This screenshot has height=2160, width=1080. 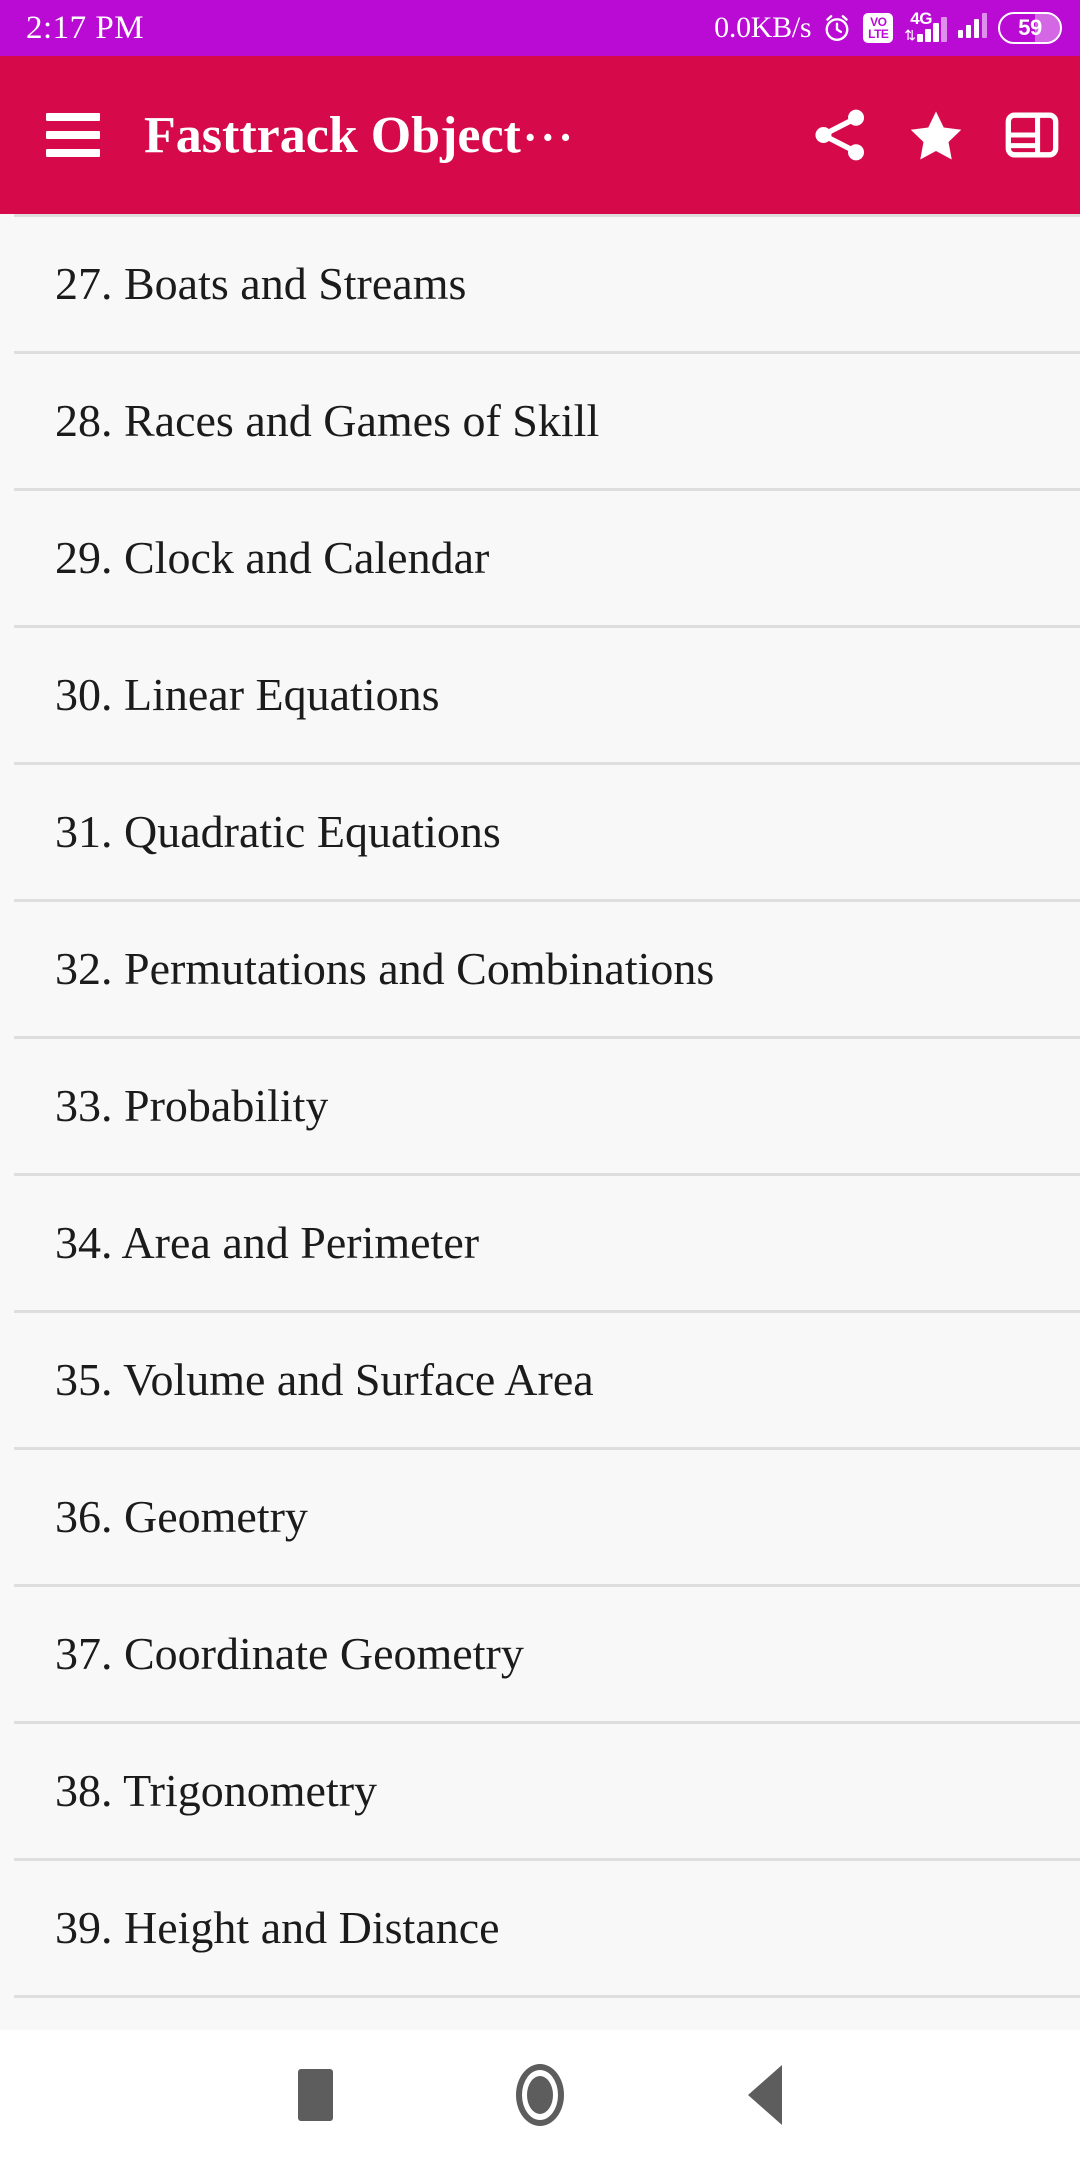 I want to click on triangle-back-icon, so click(x=765, y=2095).